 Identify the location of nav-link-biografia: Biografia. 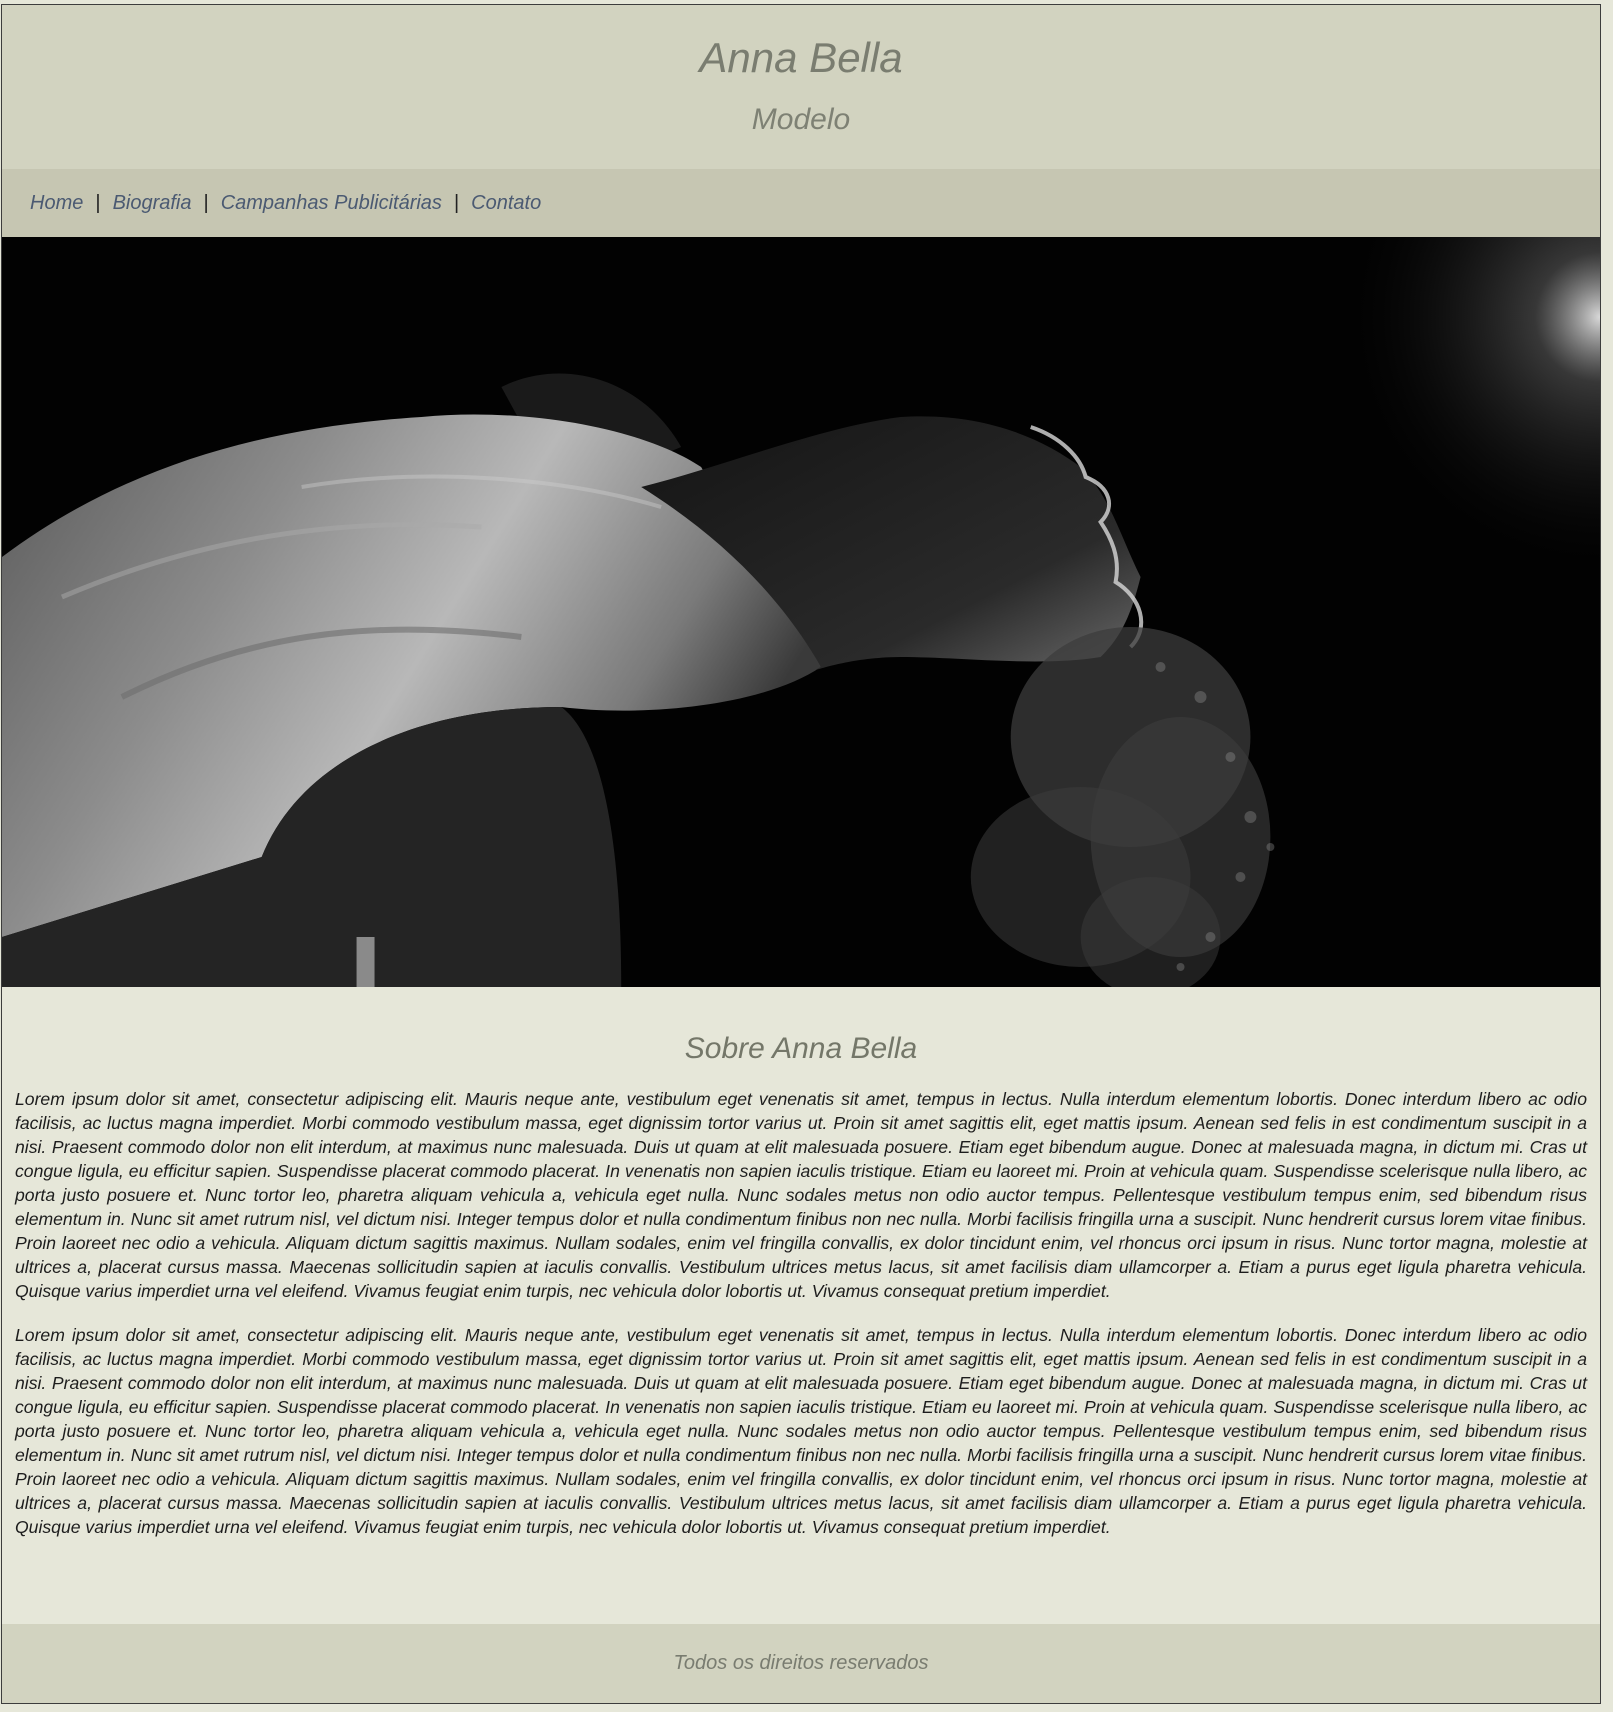
(152, 203).